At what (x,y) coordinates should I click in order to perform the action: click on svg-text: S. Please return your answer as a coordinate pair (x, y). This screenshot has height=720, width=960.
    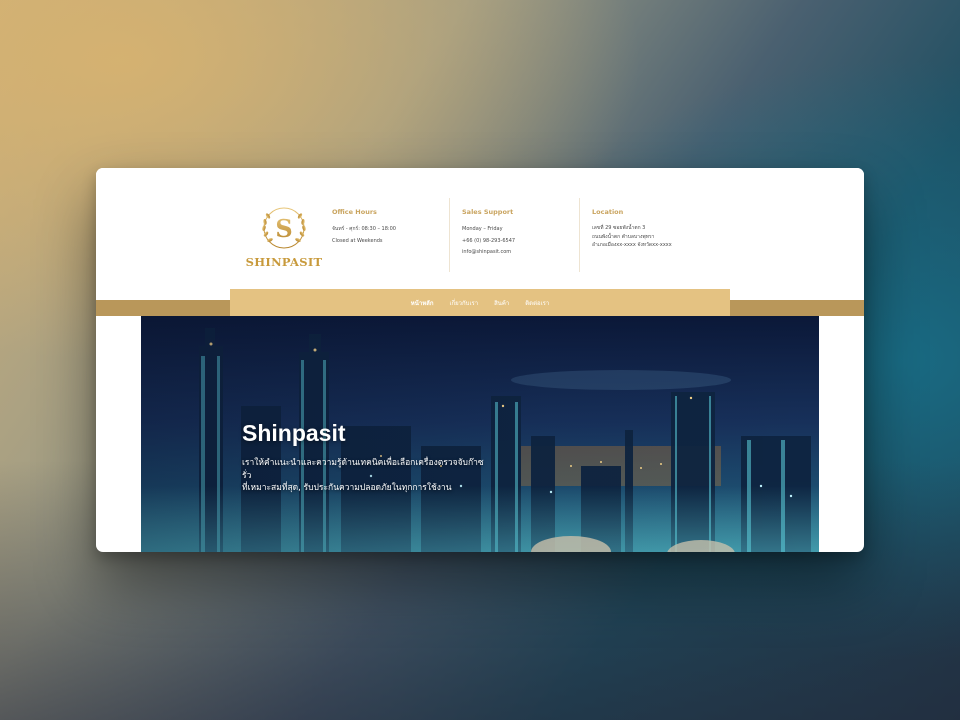
    Looking at the image, I should click on (283, 228).